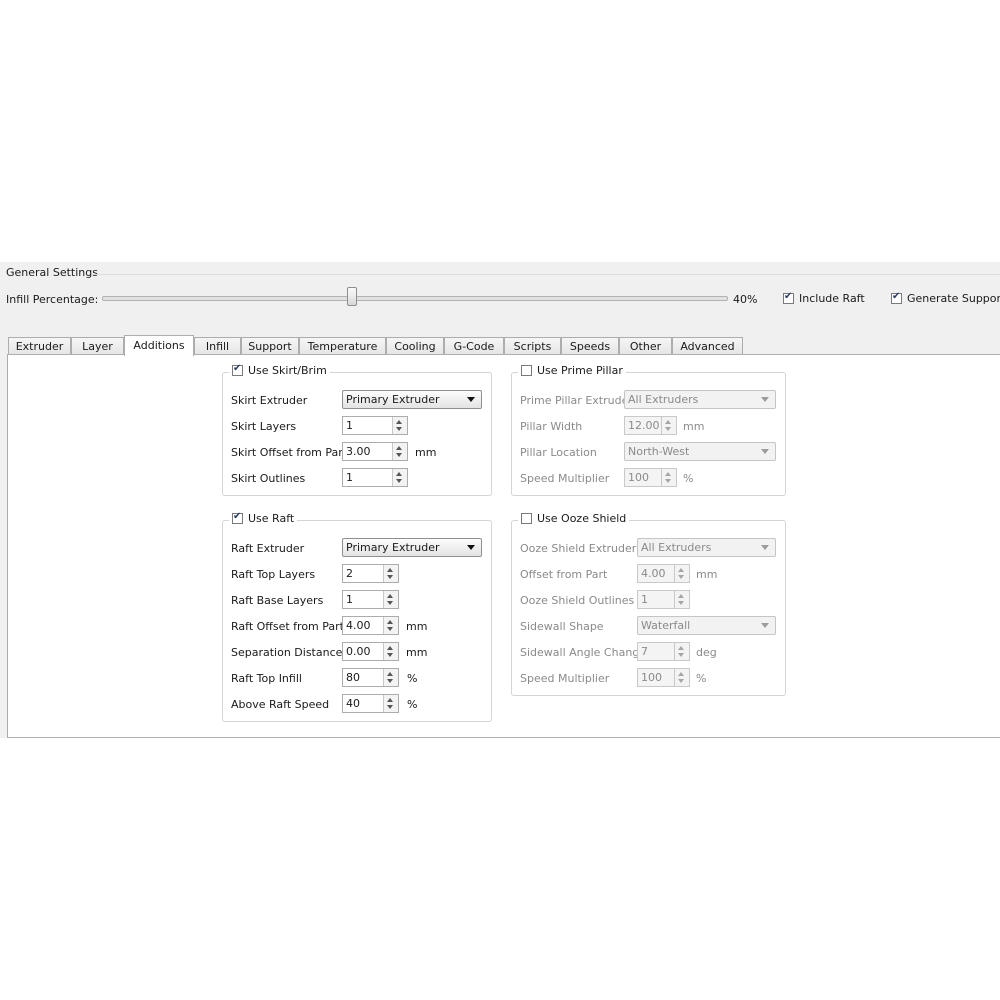 Image resolution: width=1000 pixels, height=1000 pixels. Describe the element at coordinates (824, 298) in the screenshot. I see `include-raft-checkbox: Include Raft` at that location.